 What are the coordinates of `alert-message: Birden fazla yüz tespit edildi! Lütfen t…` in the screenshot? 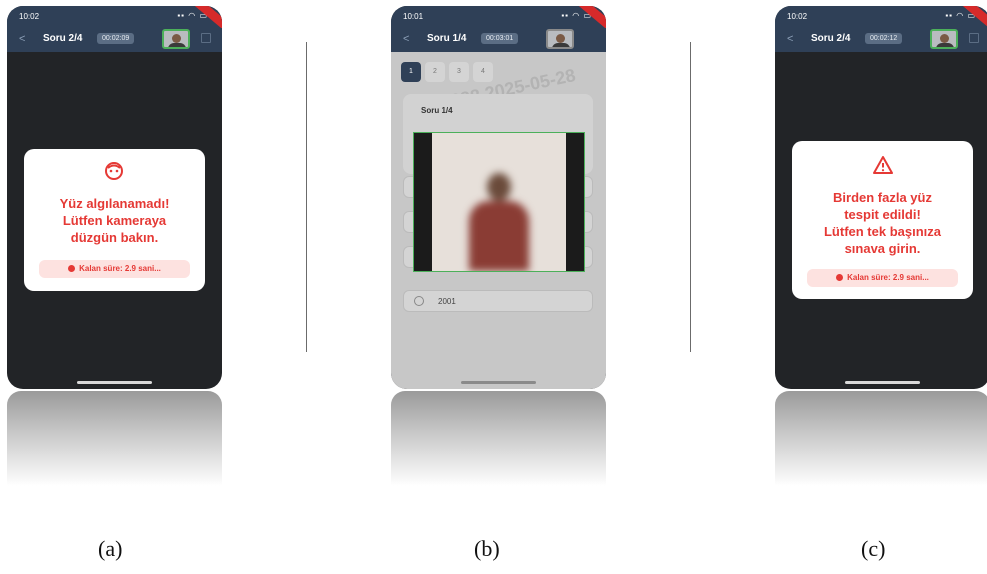 It's located at (882, 223).